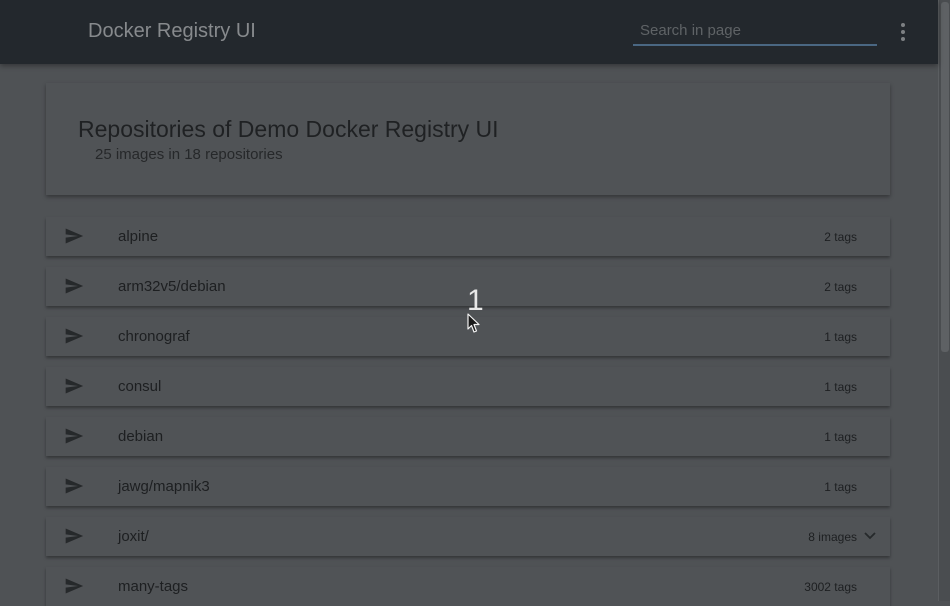 This screenshot has height=606, width=950. What do you see at coordinates (140, 386) in the screenshot?
I see `repository-name: consul` at bounding box center [140, 386].